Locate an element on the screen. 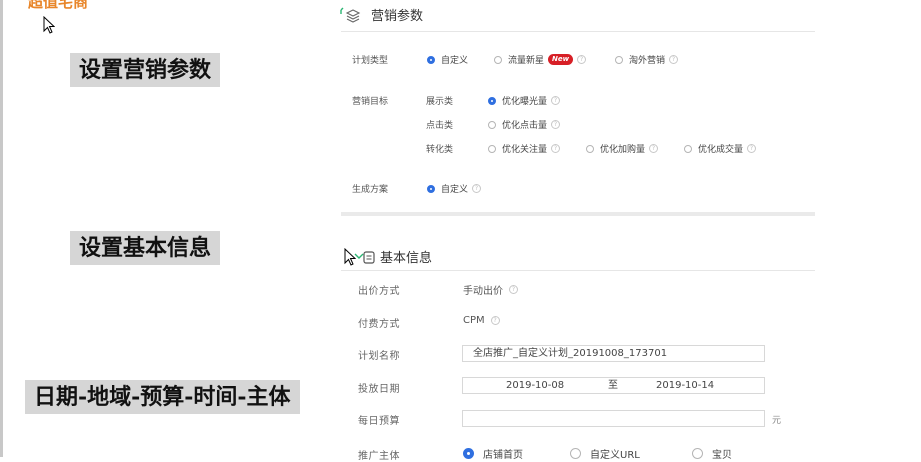 The image size is (921, 462). plan-type-custom-option: 自定义 is located at coordinates (447, 59).